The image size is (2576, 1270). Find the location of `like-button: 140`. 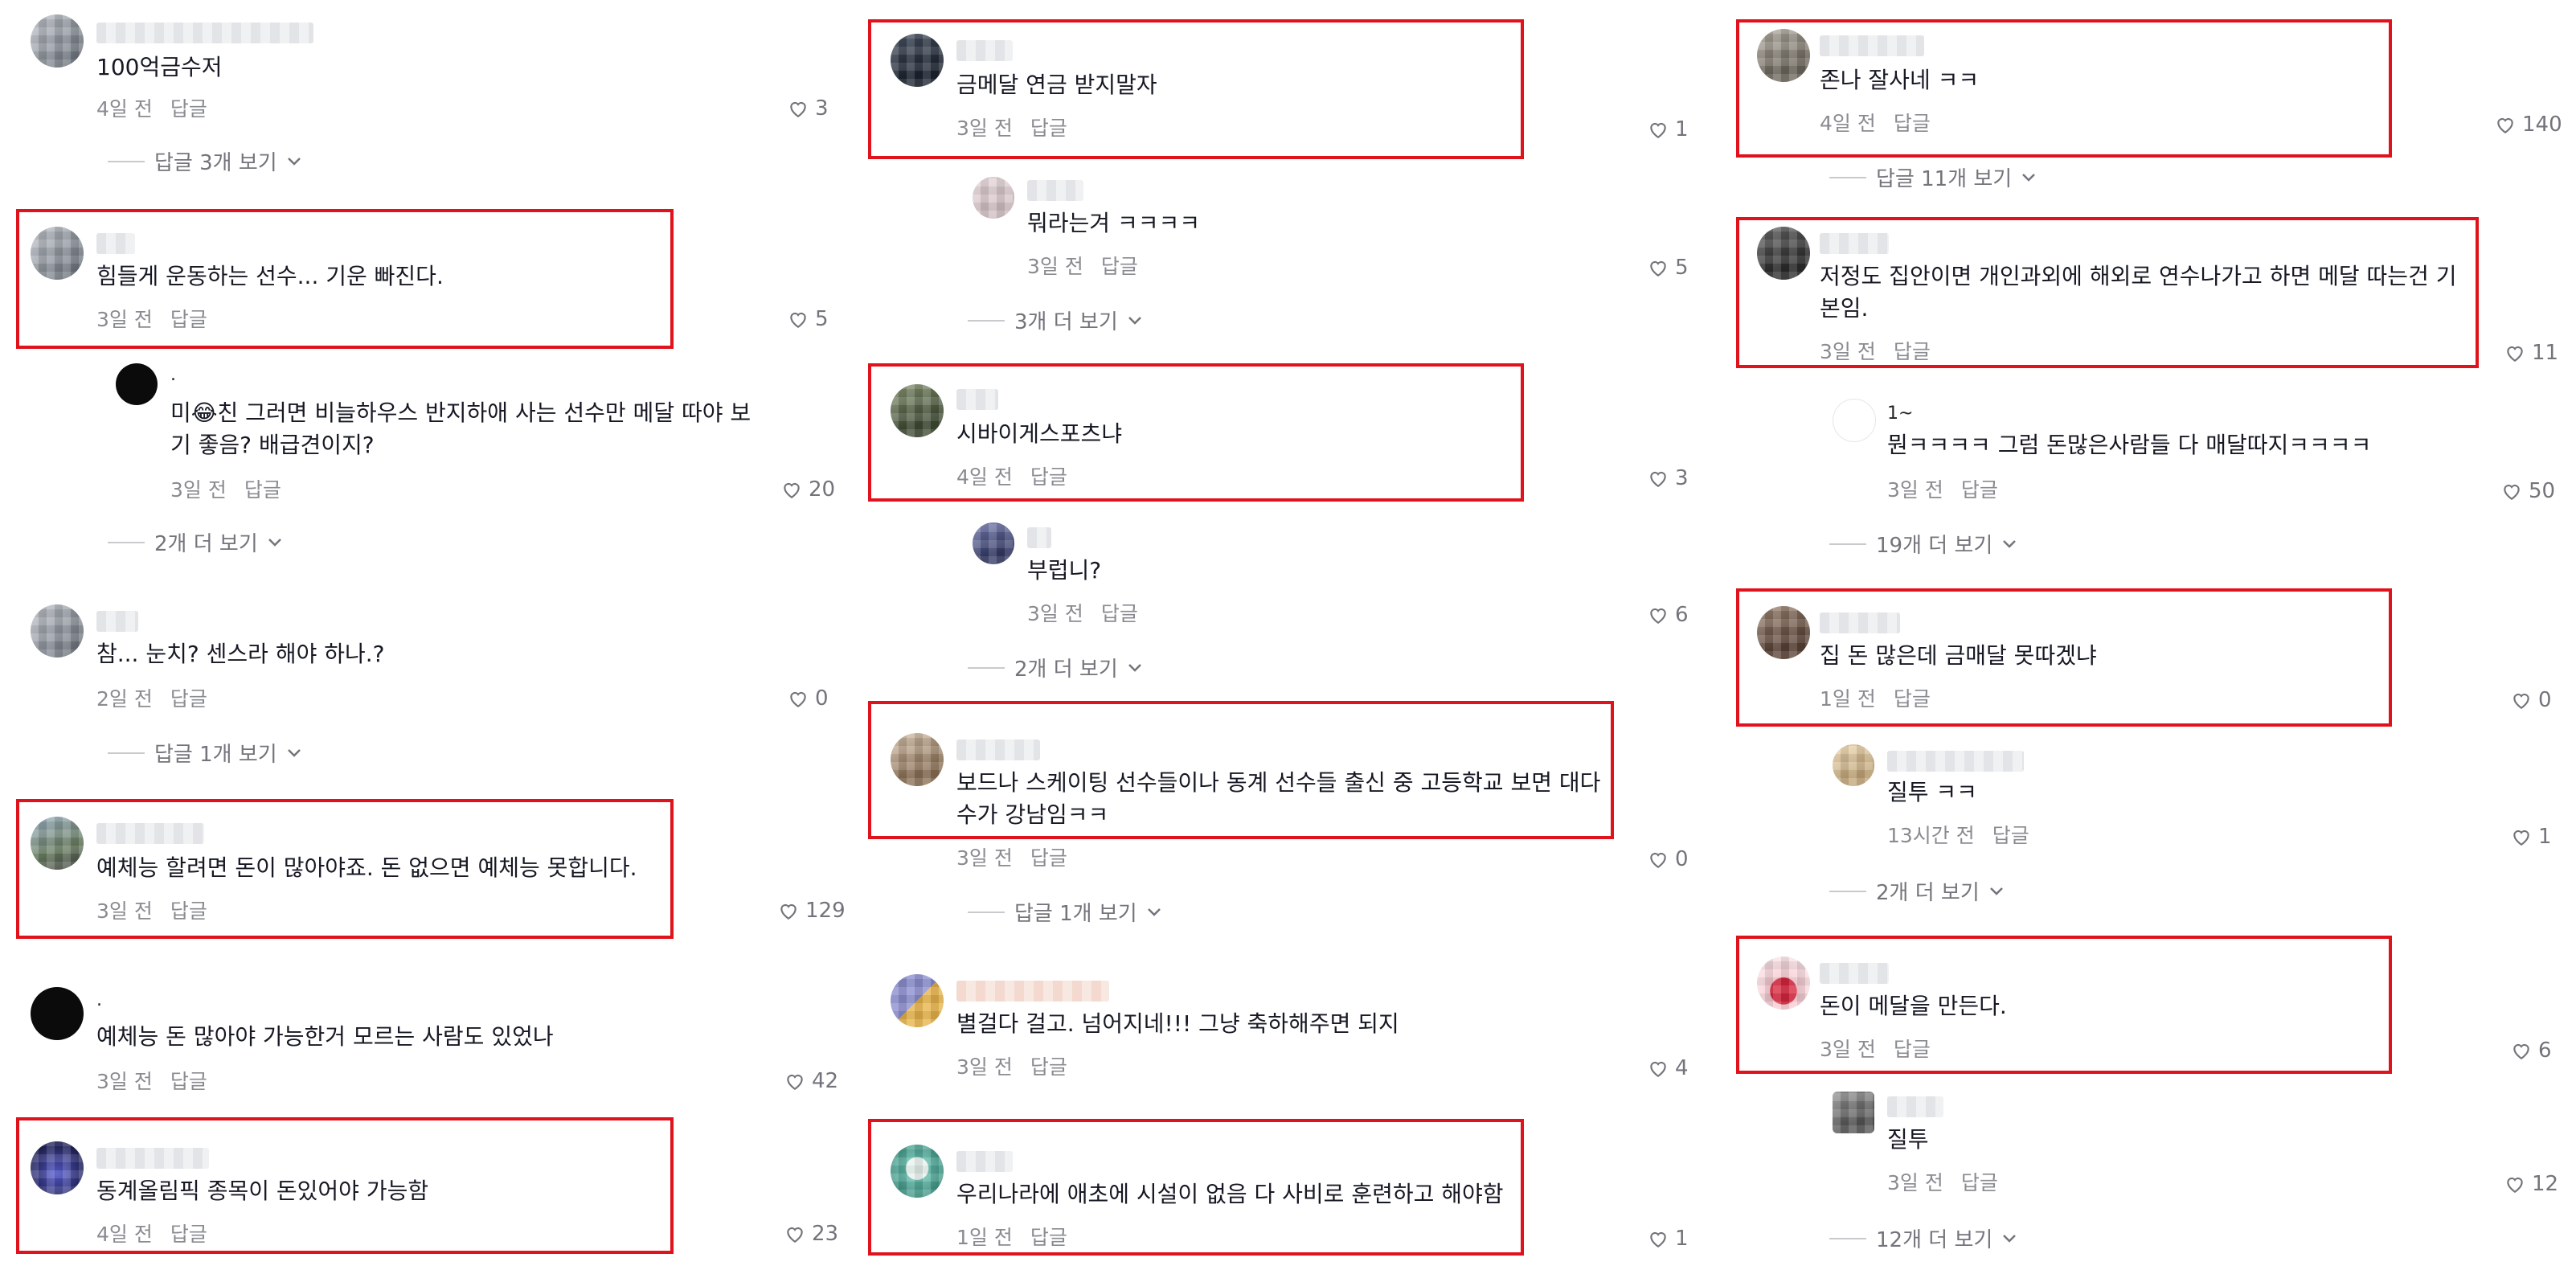

like-button: 140 is located at coordinates (2528, 125).